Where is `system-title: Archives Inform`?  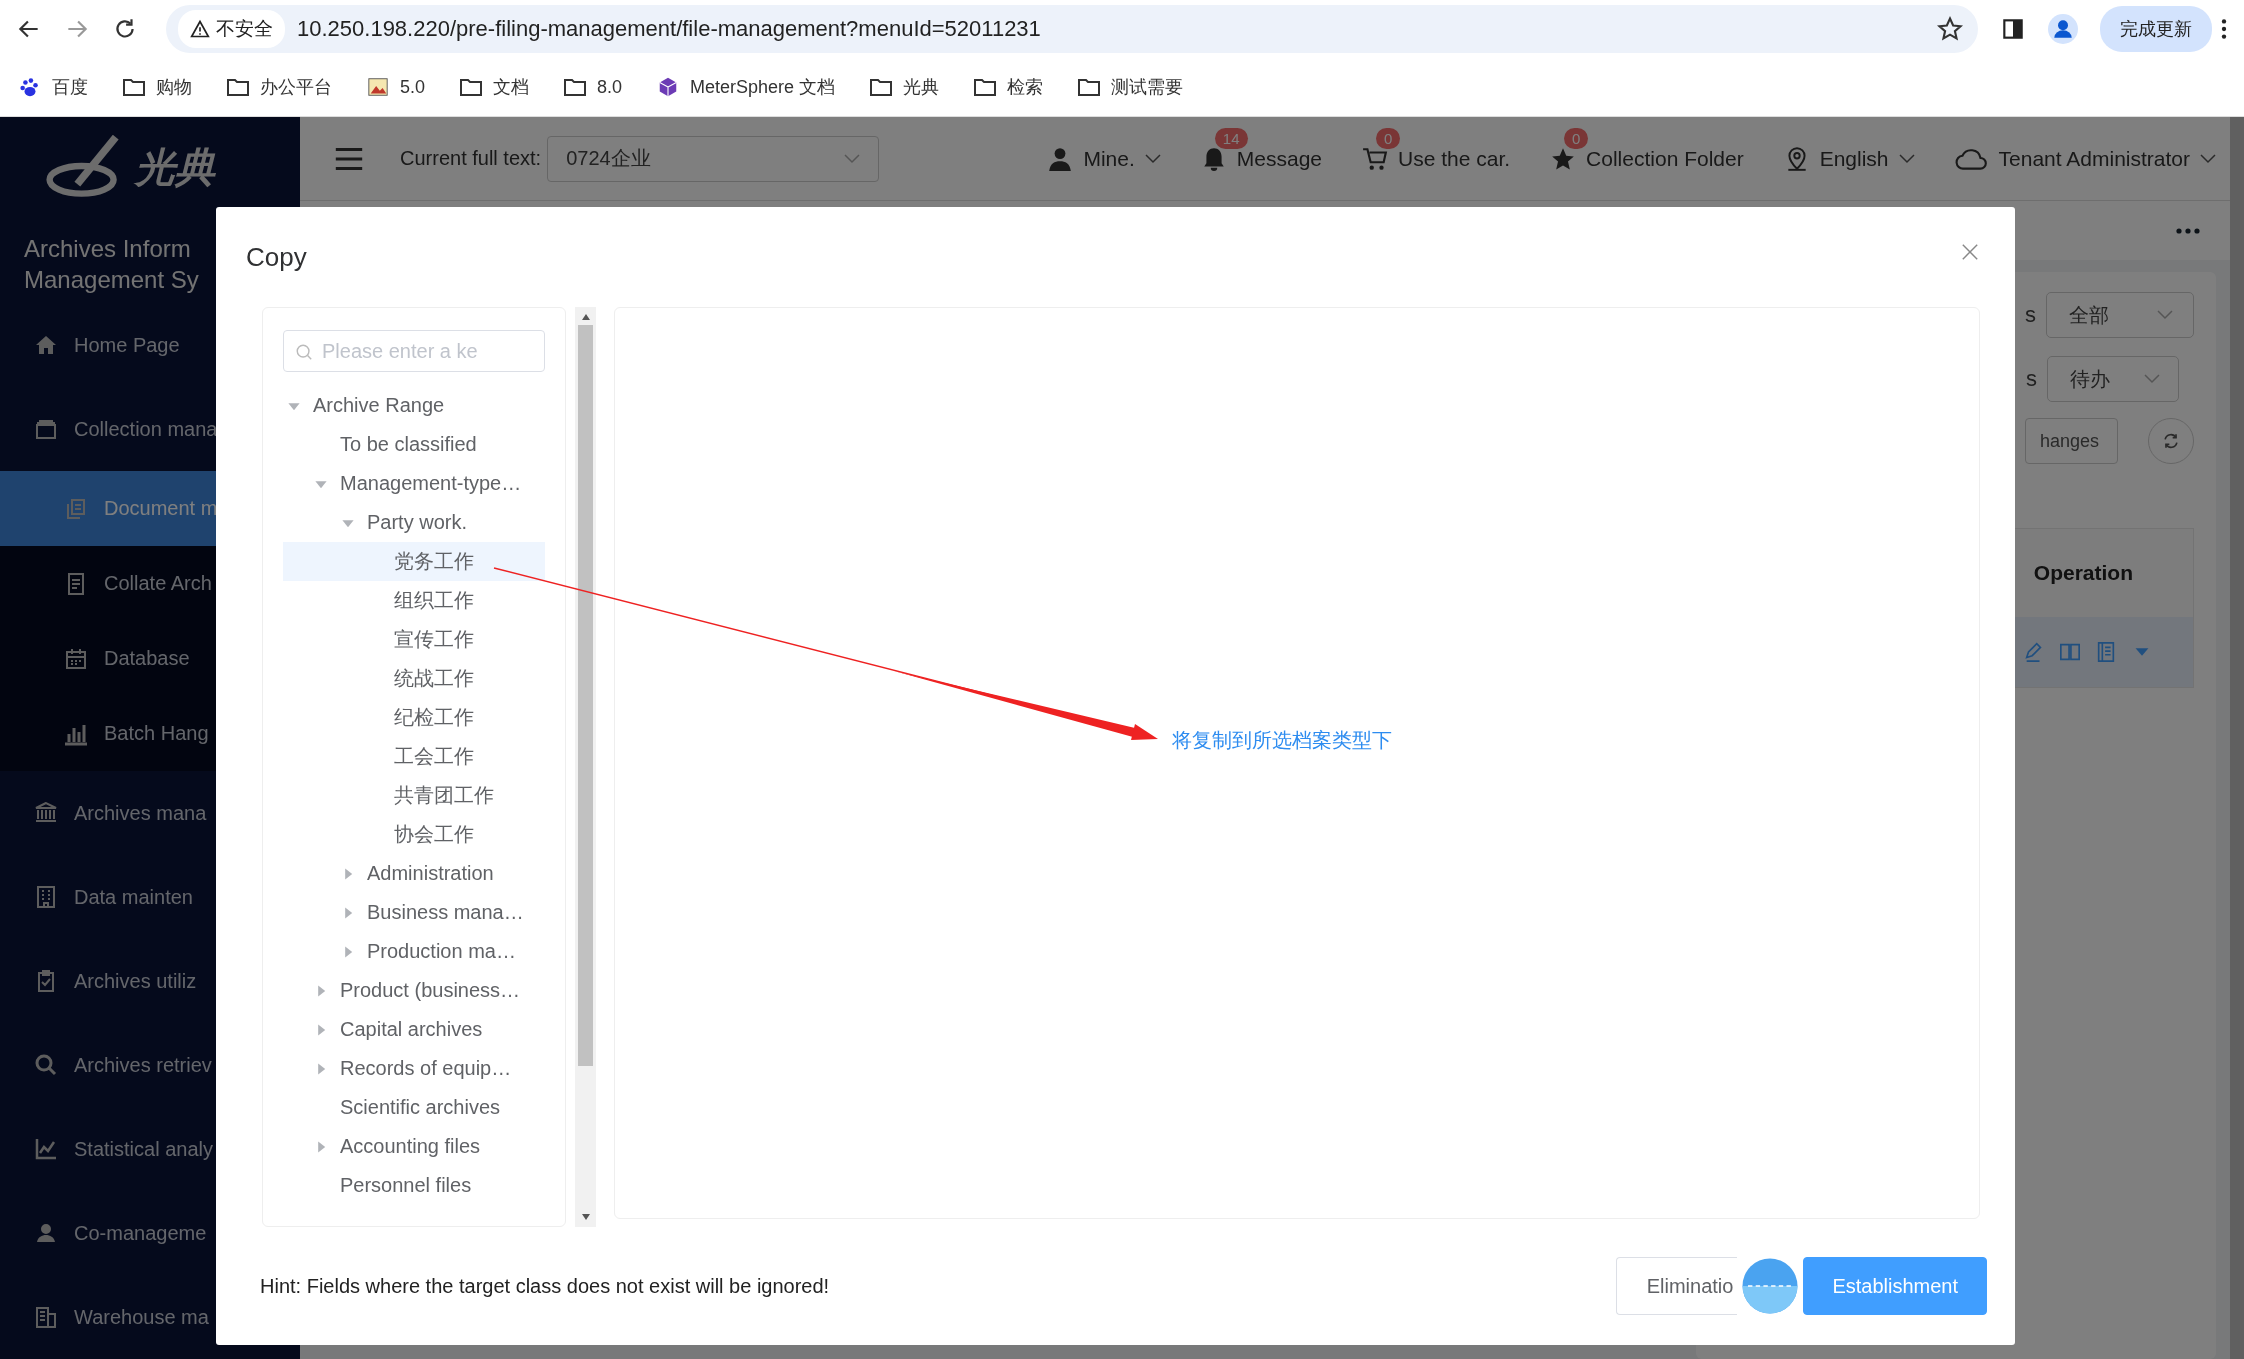 system-title: Archives Inform is located at coordinates (107, 249).